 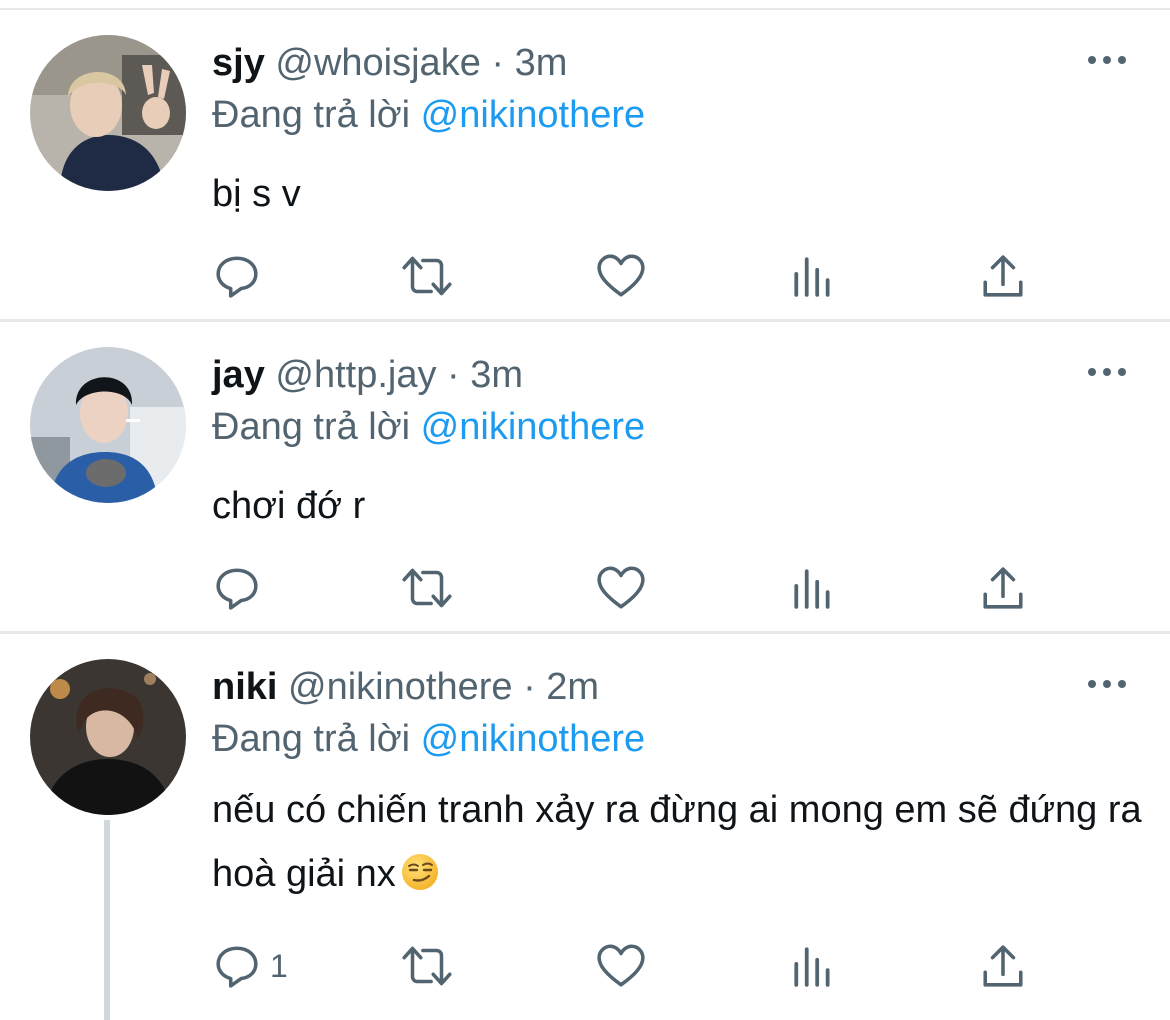 I want to click on tweet-header: jay @http.jay · 3m, so click(x=367, y=375).